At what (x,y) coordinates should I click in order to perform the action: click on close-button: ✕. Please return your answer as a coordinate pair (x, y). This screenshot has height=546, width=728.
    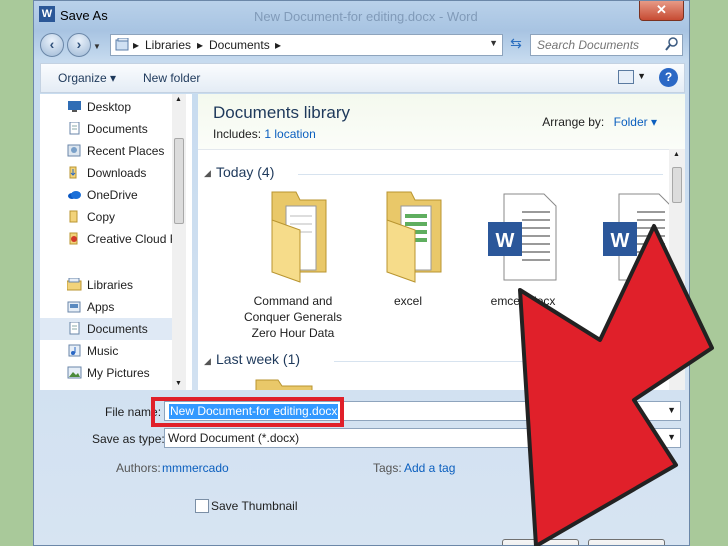
    Looking at the image, I should click on (661, 11).